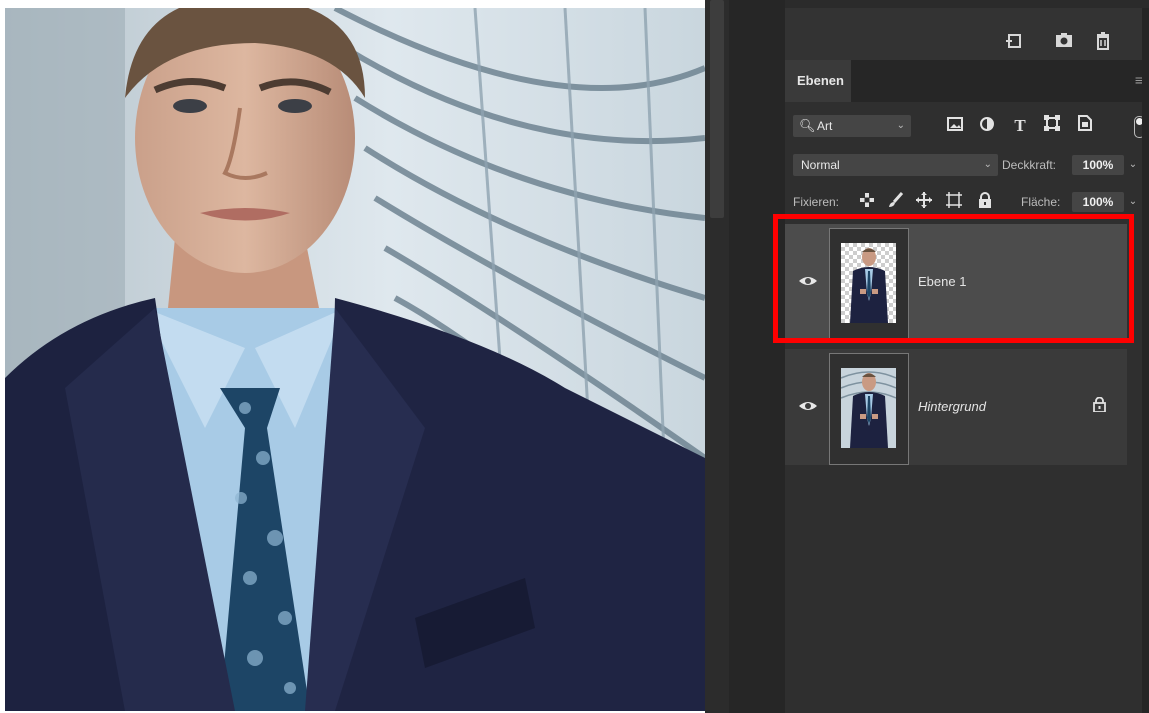 This screenshot has width=1149, height=713. Describe the element at coordinates (1133, 165) in the screenshot. I see `opacity-dropdown-icon: ⌄` at that location.